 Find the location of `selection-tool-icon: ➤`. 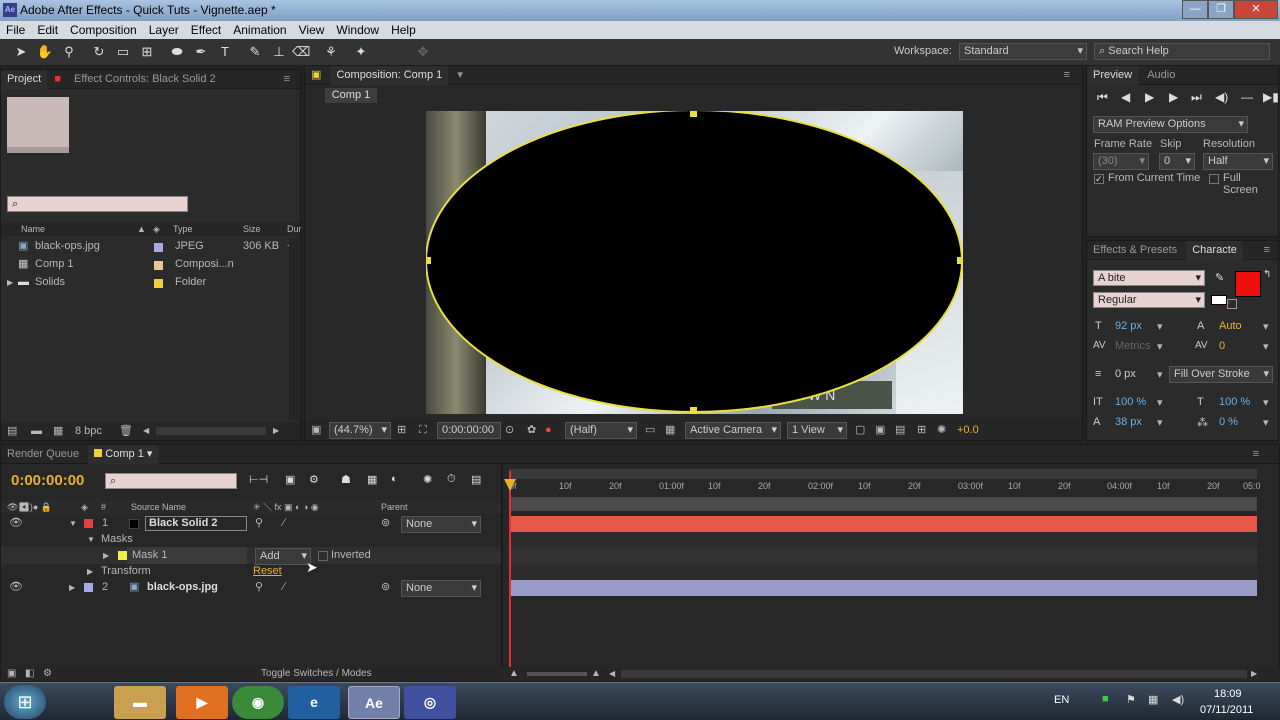

selection-tool-icon: ➤ is located at coordinates (21, 52).